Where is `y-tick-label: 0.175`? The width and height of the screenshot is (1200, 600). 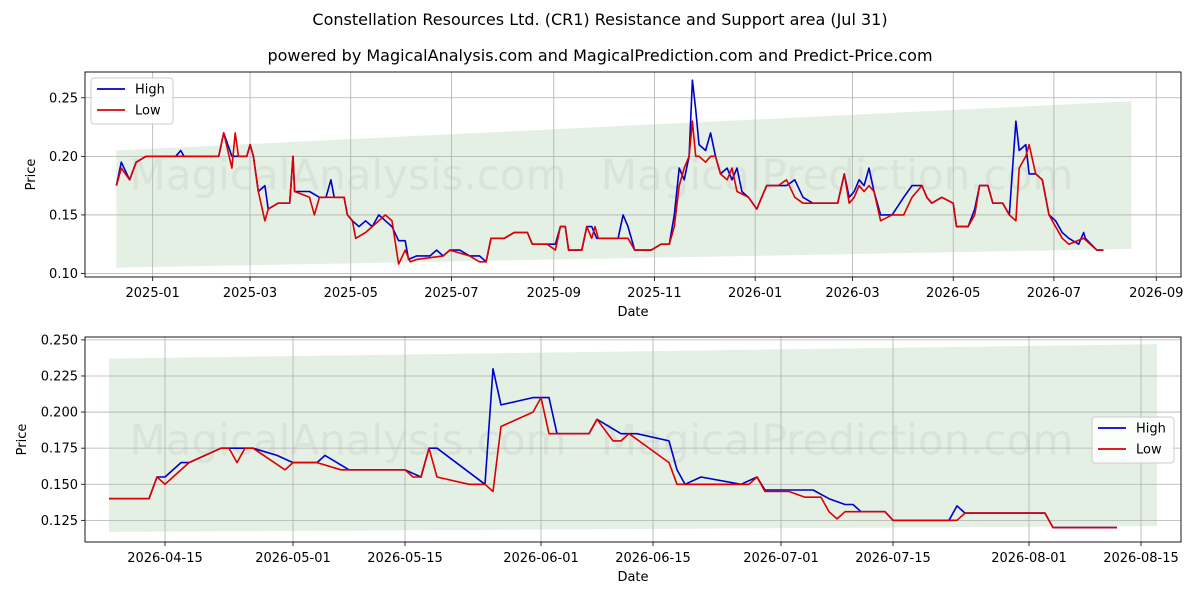
y-tick-label: 0.175 is located at coordinates (59, 449).